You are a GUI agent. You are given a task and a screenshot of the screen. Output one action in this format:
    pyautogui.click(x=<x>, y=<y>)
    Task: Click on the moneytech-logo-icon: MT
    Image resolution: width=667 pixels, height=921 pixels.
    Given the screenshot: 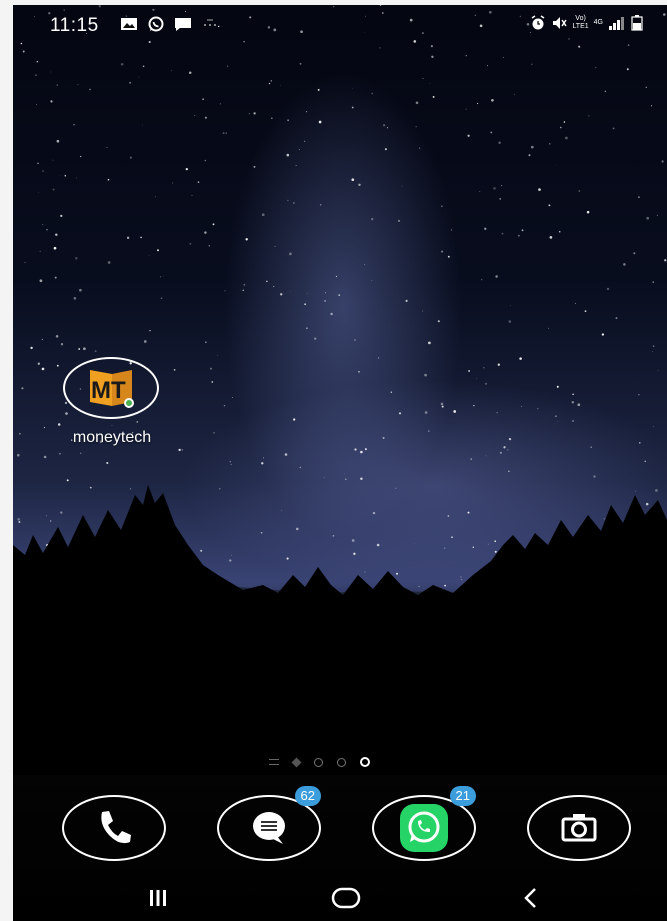 What is the action you would take?
    pyautogui.click(x=112, y=389)
    